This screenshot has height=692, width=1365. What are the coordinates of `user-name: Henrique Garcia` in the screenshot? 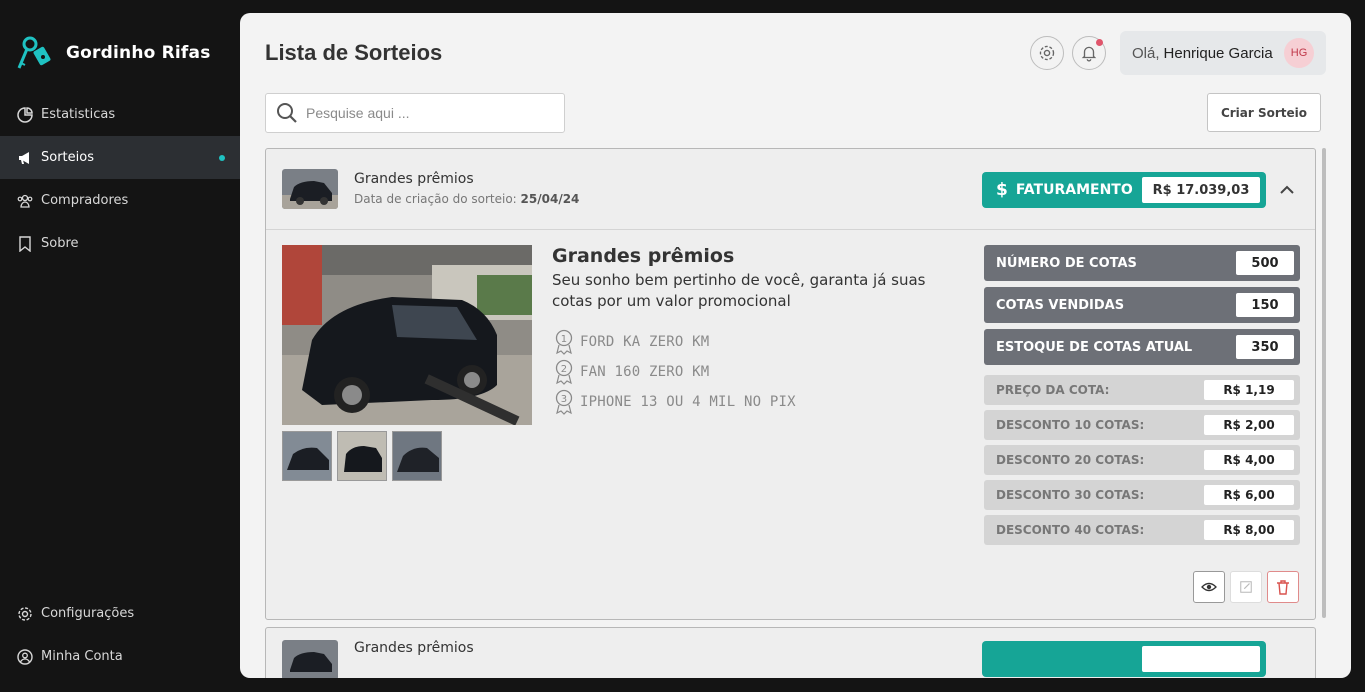 It's located at (1218, 53).